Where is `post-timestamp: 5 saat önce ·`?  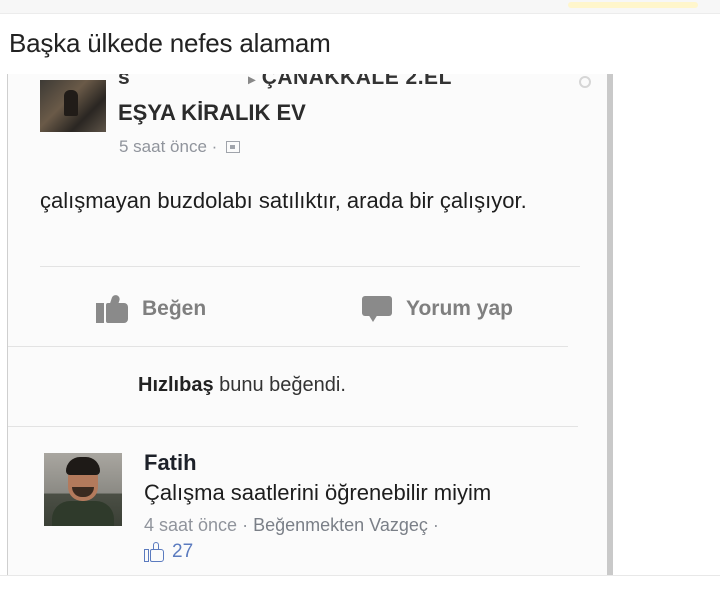 post-timestamp: 5 saat önce · is located at coordinates (180, 147).